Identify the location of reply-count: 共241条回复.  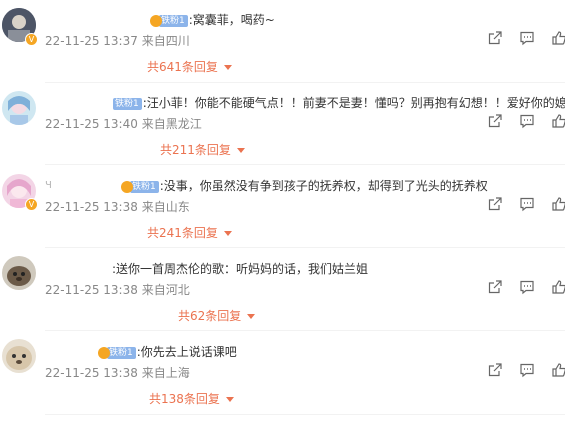
(182, 233).